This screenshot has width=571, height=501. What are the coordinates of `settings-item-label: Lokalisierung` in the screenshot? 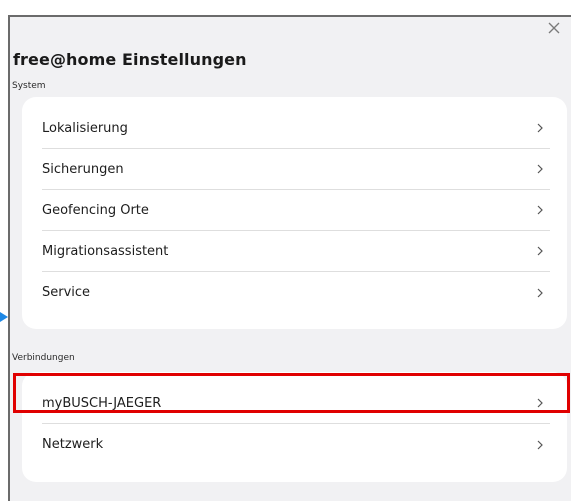 It's located at (85, 128).